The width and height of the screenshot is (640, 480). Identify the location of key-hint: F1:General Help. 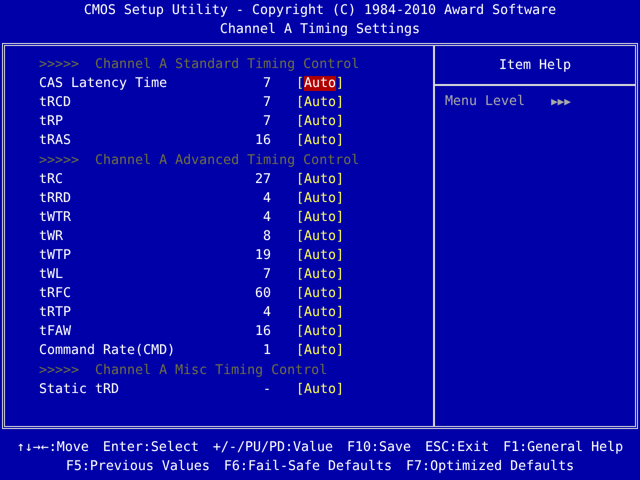
(563, 448).